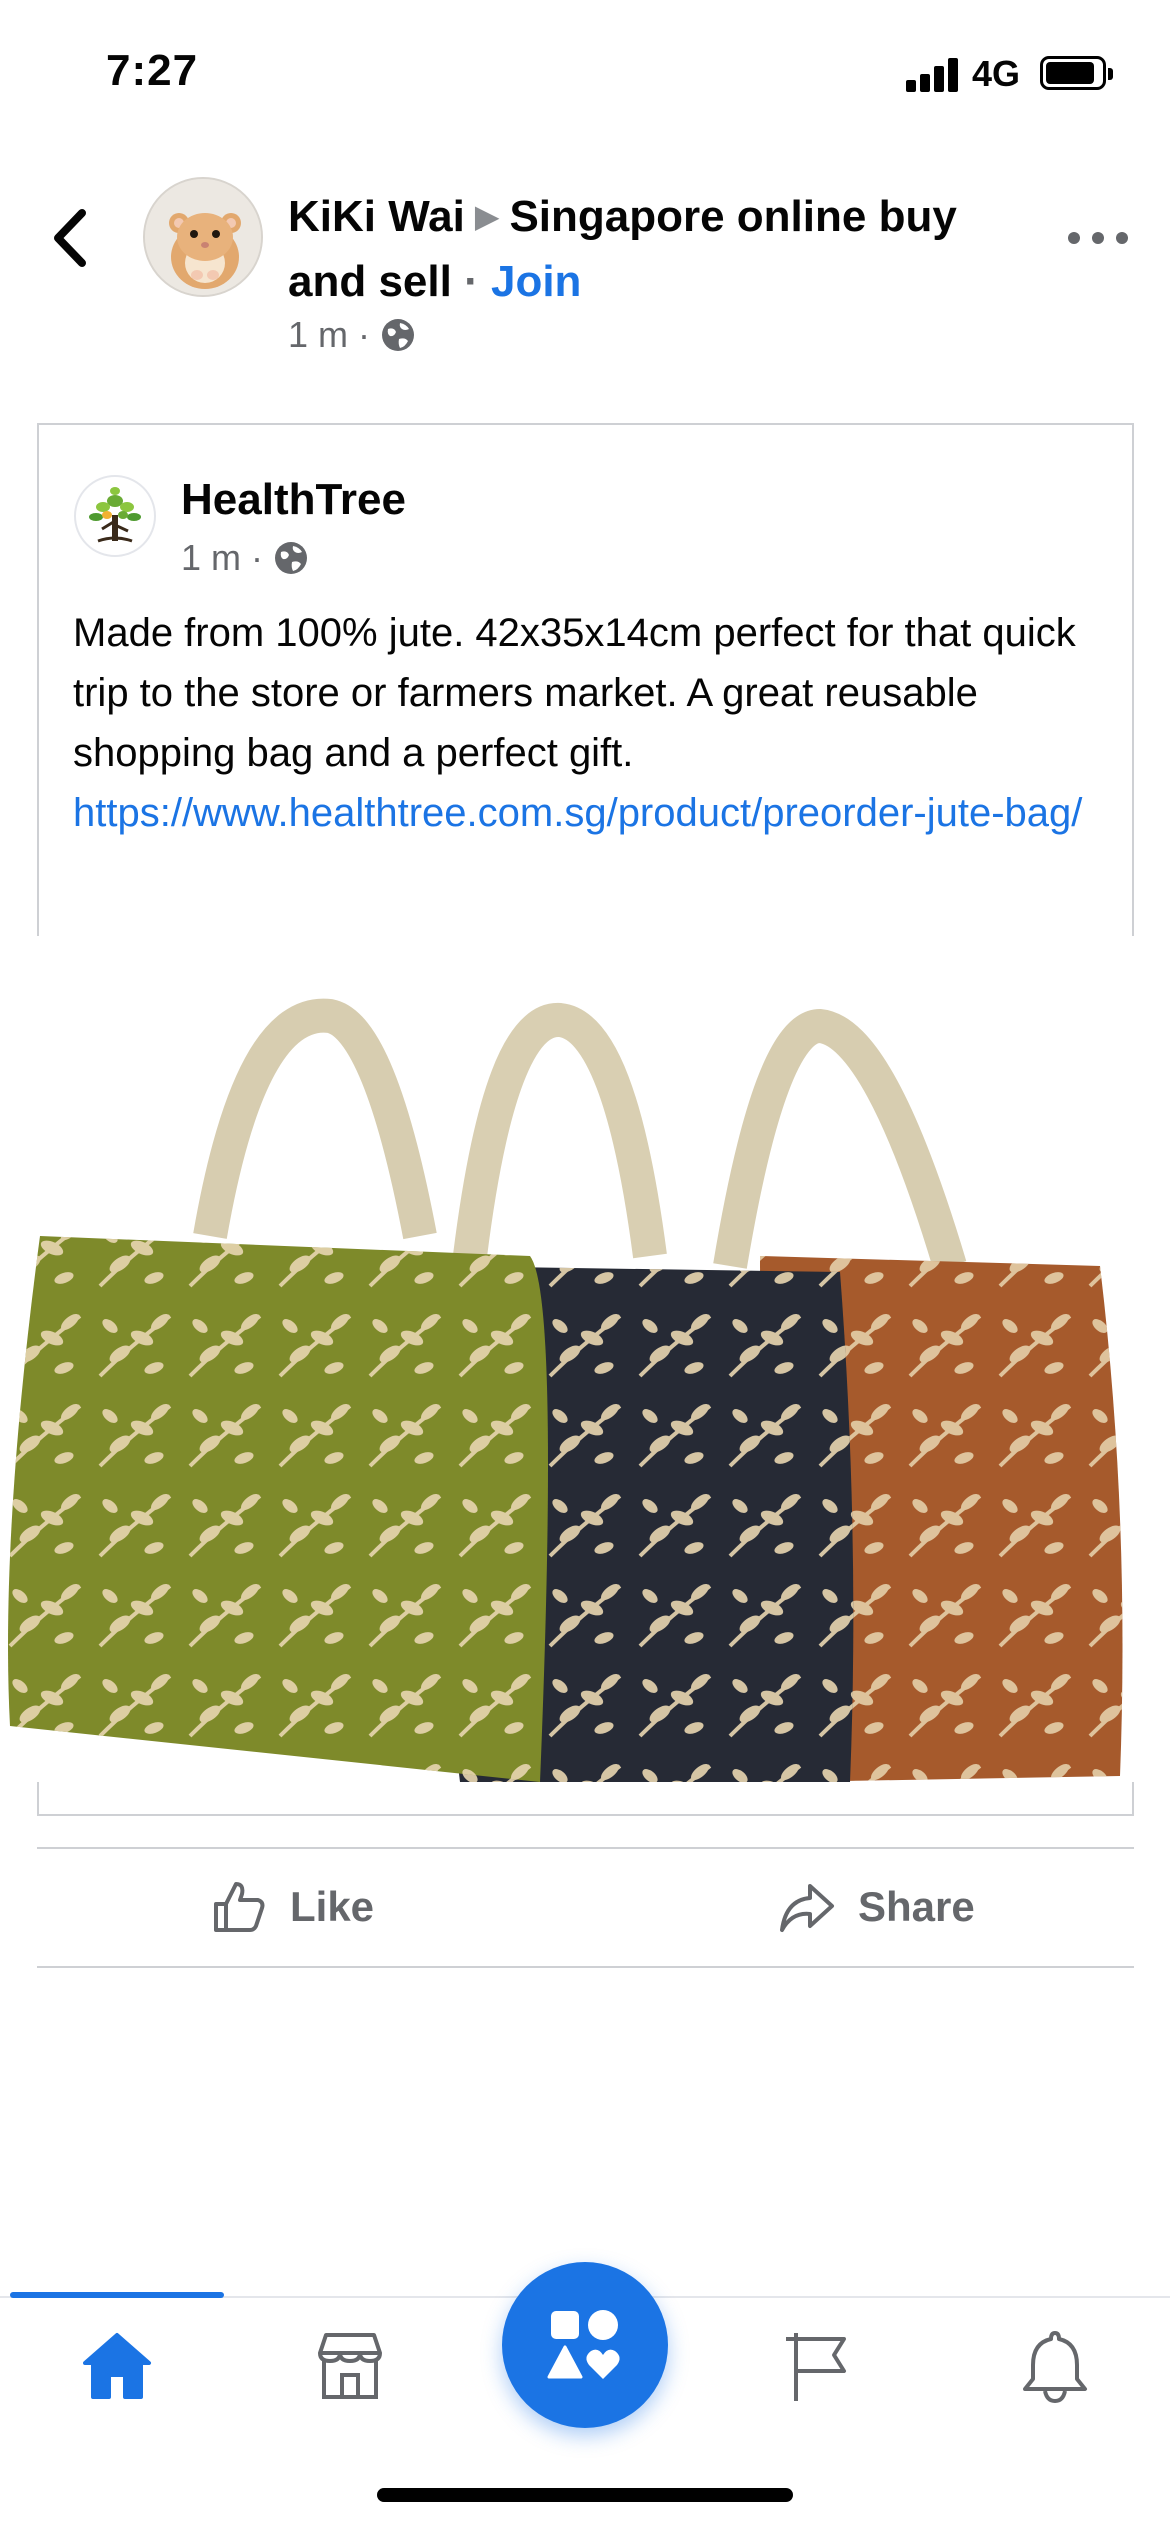 The image size is (1170, 2532). Describe the element at coordinates (211, 558) in the screenshot. I see `shared-post-timestamp: 1 m` at that location.